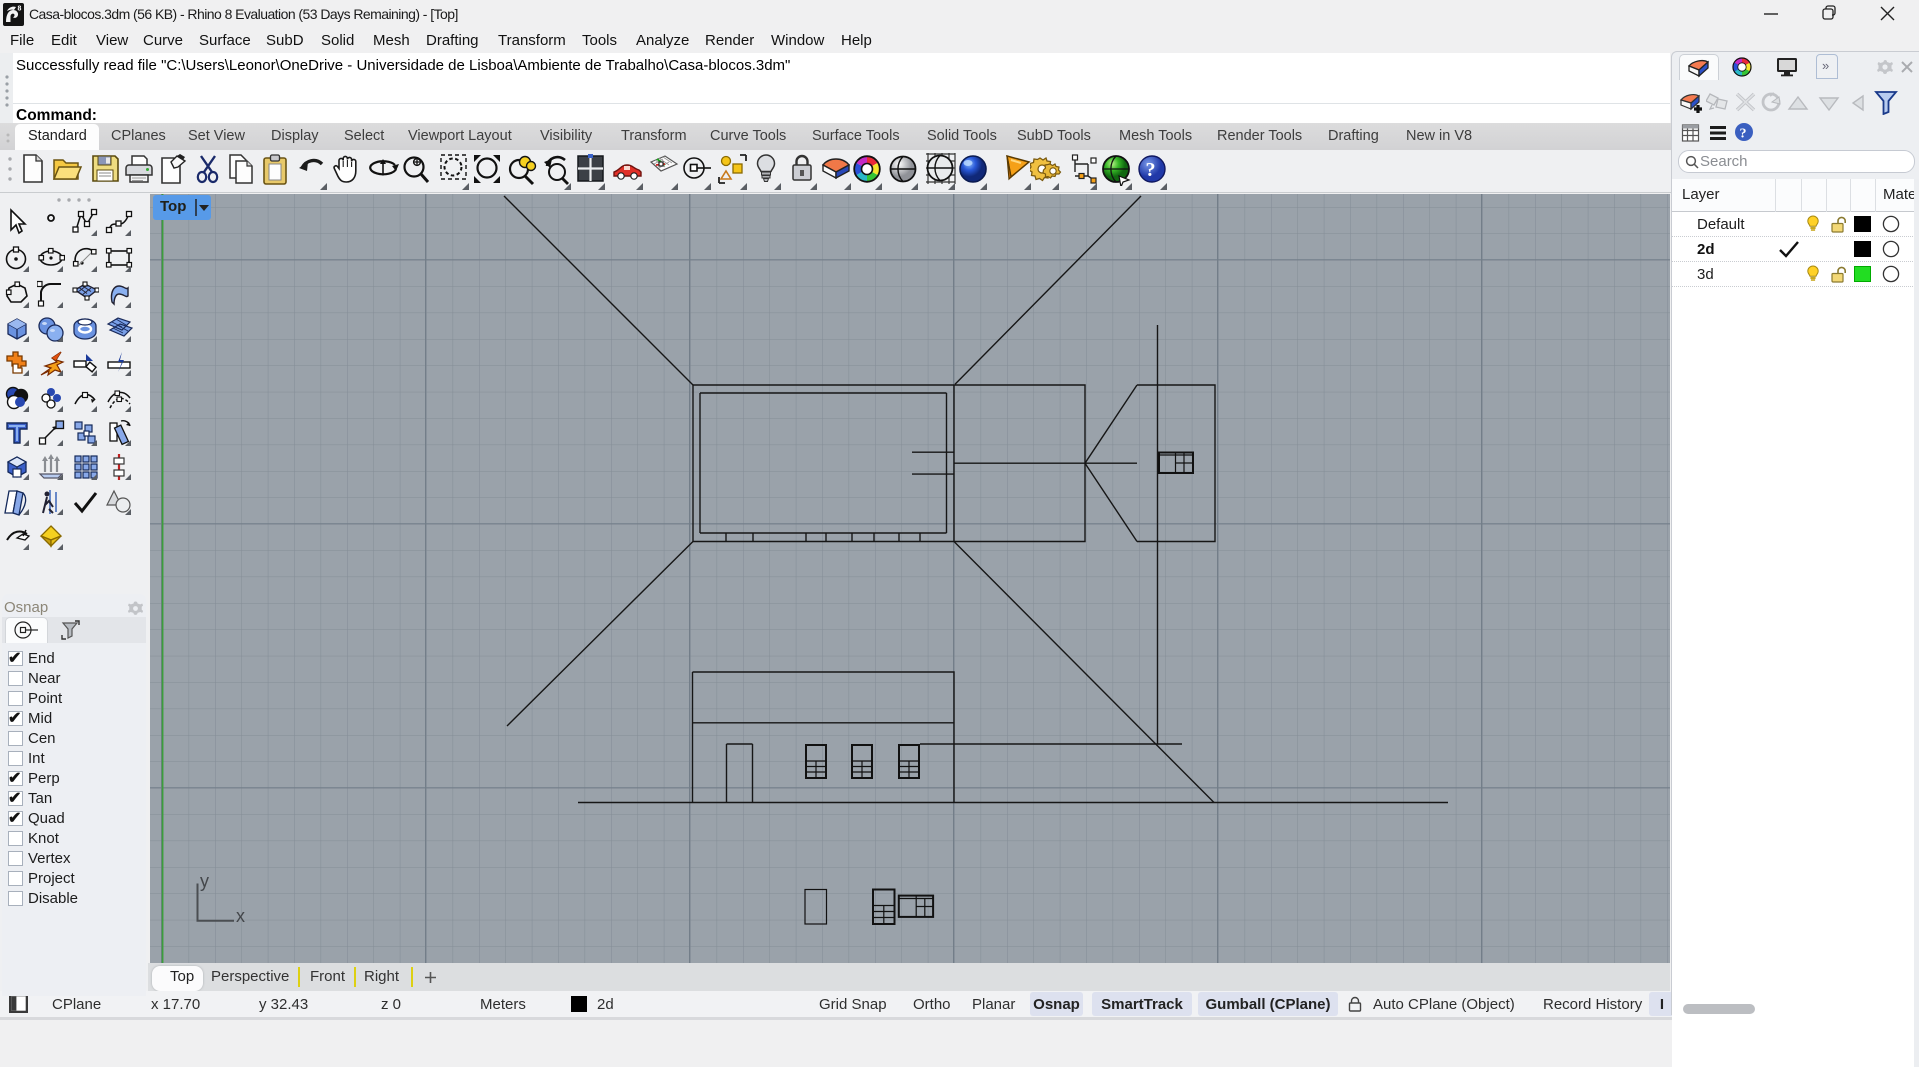 This screenshot has width=1919, height=1067. What do you see at coordinates (204, 881) in the screenshot?
I see `svg-text: y` at bounding box center [204, 881].